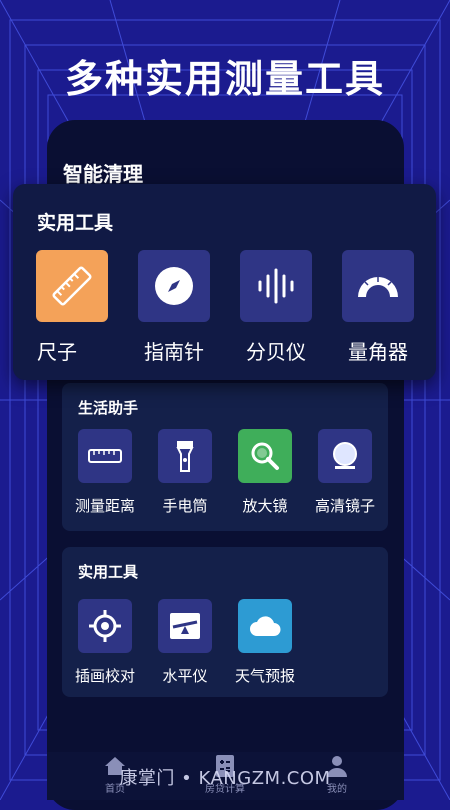  Describe the element at coordinates (72, 286) in the screenshot. I see `ruler-icon` at that location.